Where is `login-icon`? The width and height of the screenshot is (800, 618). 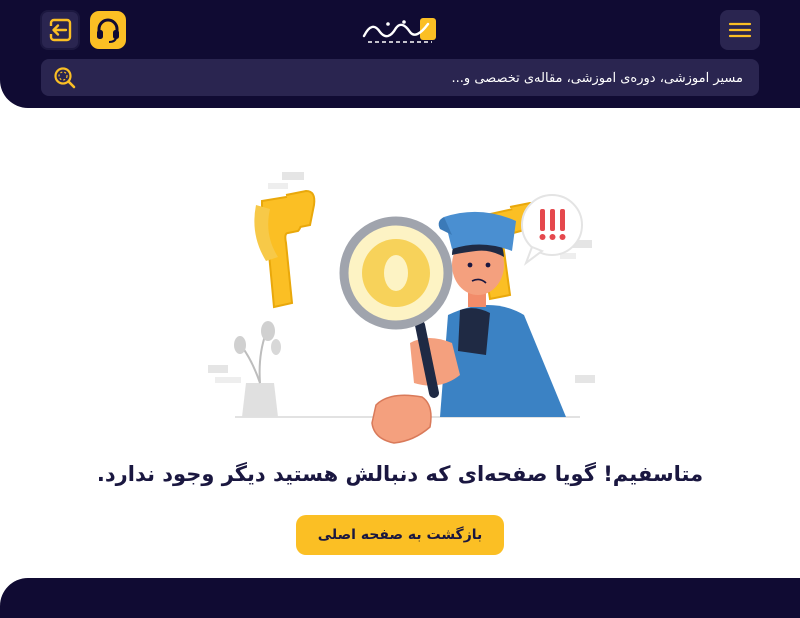
login-icon is located at coordinates (60, 30).